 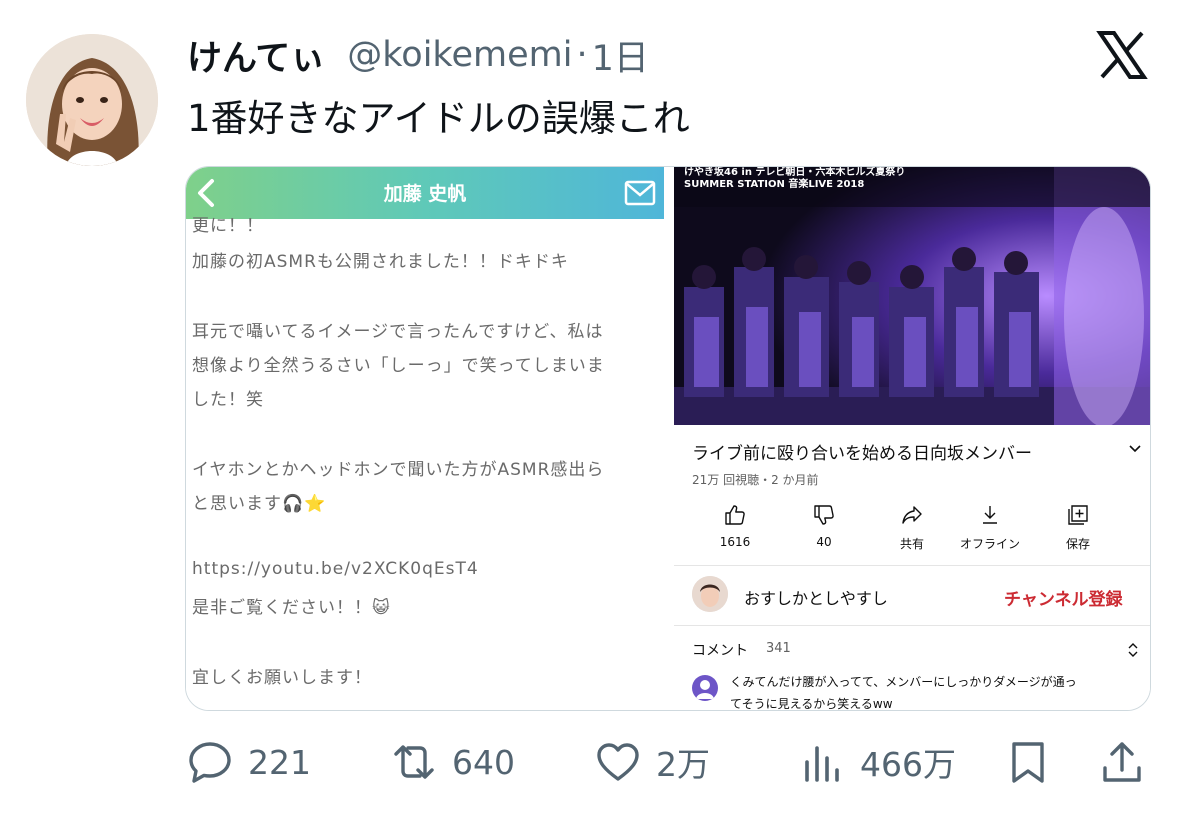 What do you see at coordinates (291, 608) in the screenshot?
I see `blog-line: 是非ご覧ください！！😺` at bounding box center [291, 608].